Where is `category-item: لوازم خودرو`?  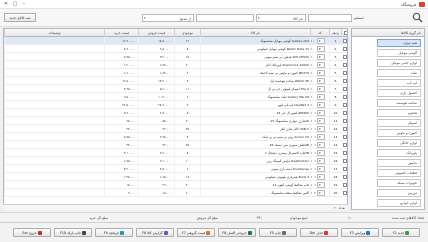 category-item: لوازم خودرو is located at coordinates (399, 203).